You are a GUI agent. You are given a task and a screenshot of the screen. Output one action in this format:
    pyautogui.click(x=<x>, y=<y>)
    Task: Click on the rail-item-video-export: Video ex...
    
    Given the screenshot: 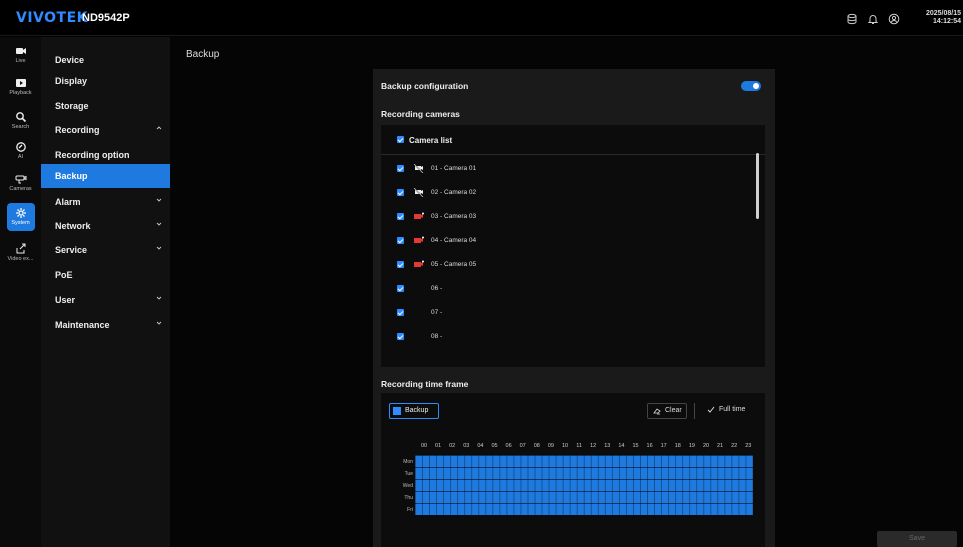 What is the action you would take?
    pyautogui.click(x=20, y=256)
    